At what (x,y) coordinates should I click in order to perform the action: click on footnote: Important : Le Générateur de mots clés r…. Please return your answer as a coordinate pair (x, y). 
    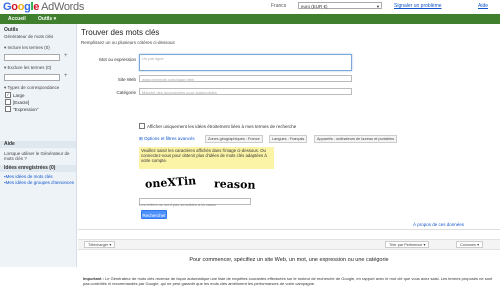
    Looking at the image, I should click on (290, 281).